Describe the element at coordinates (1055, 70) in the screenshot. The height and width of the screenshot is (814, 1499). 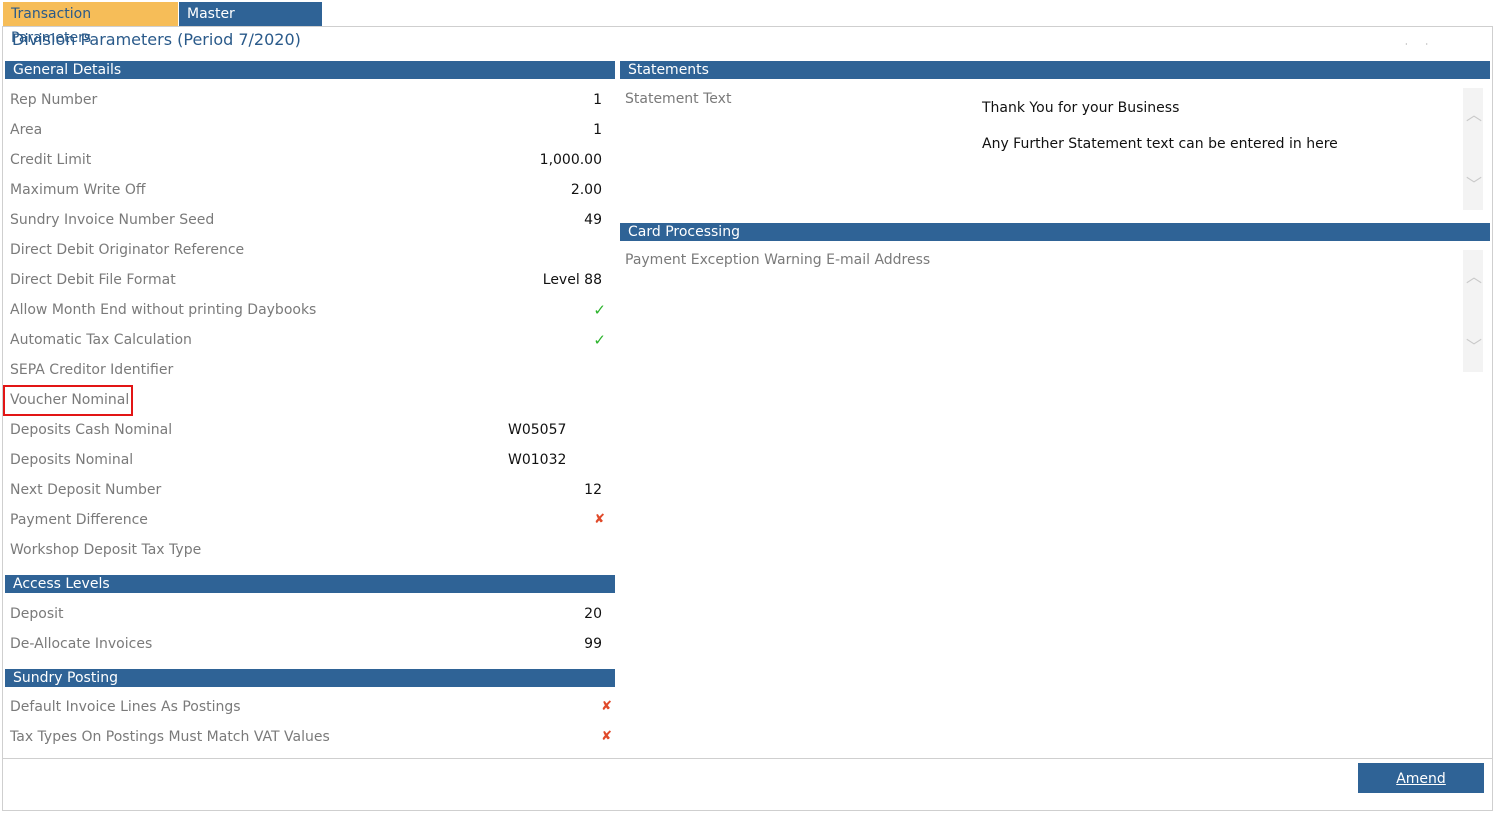
I see `statements-header: Statements` at that location.